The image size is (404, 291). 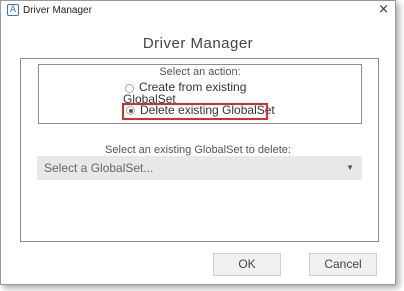 What do you see at coordinates (188, 93) in the screenshot?
I see `option-create-label: Create from existing GlobalSet` at bounding box center [188, 93].